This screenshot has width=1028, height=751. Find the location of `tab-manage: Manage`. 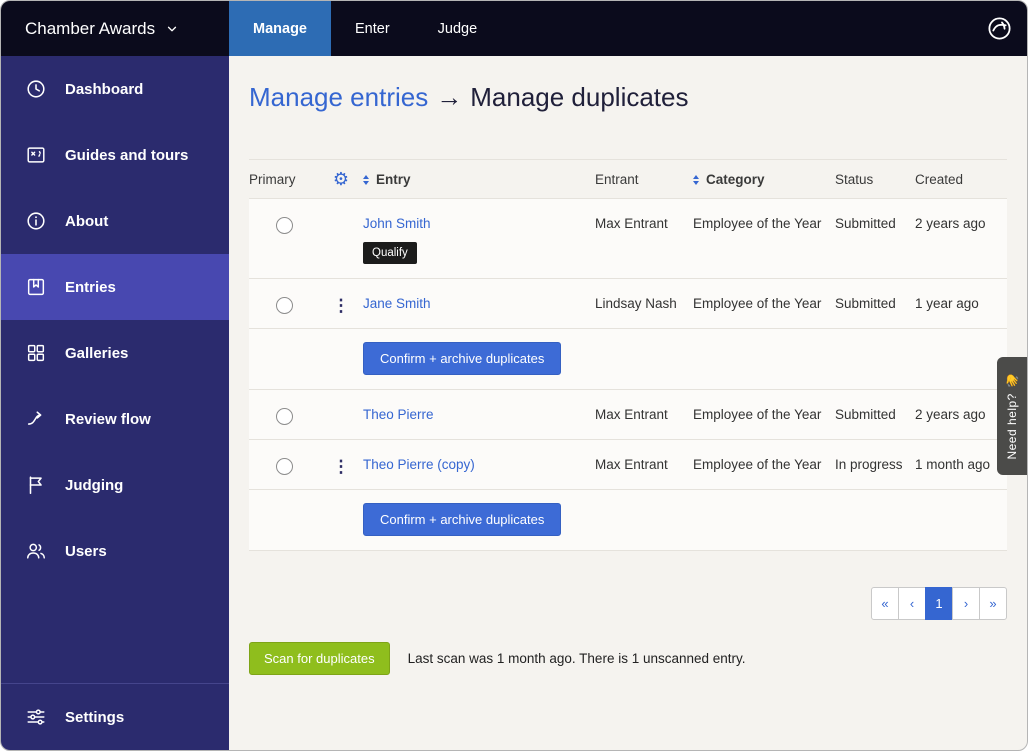

tab-manage: Manage is located at coordinates (280, 28).